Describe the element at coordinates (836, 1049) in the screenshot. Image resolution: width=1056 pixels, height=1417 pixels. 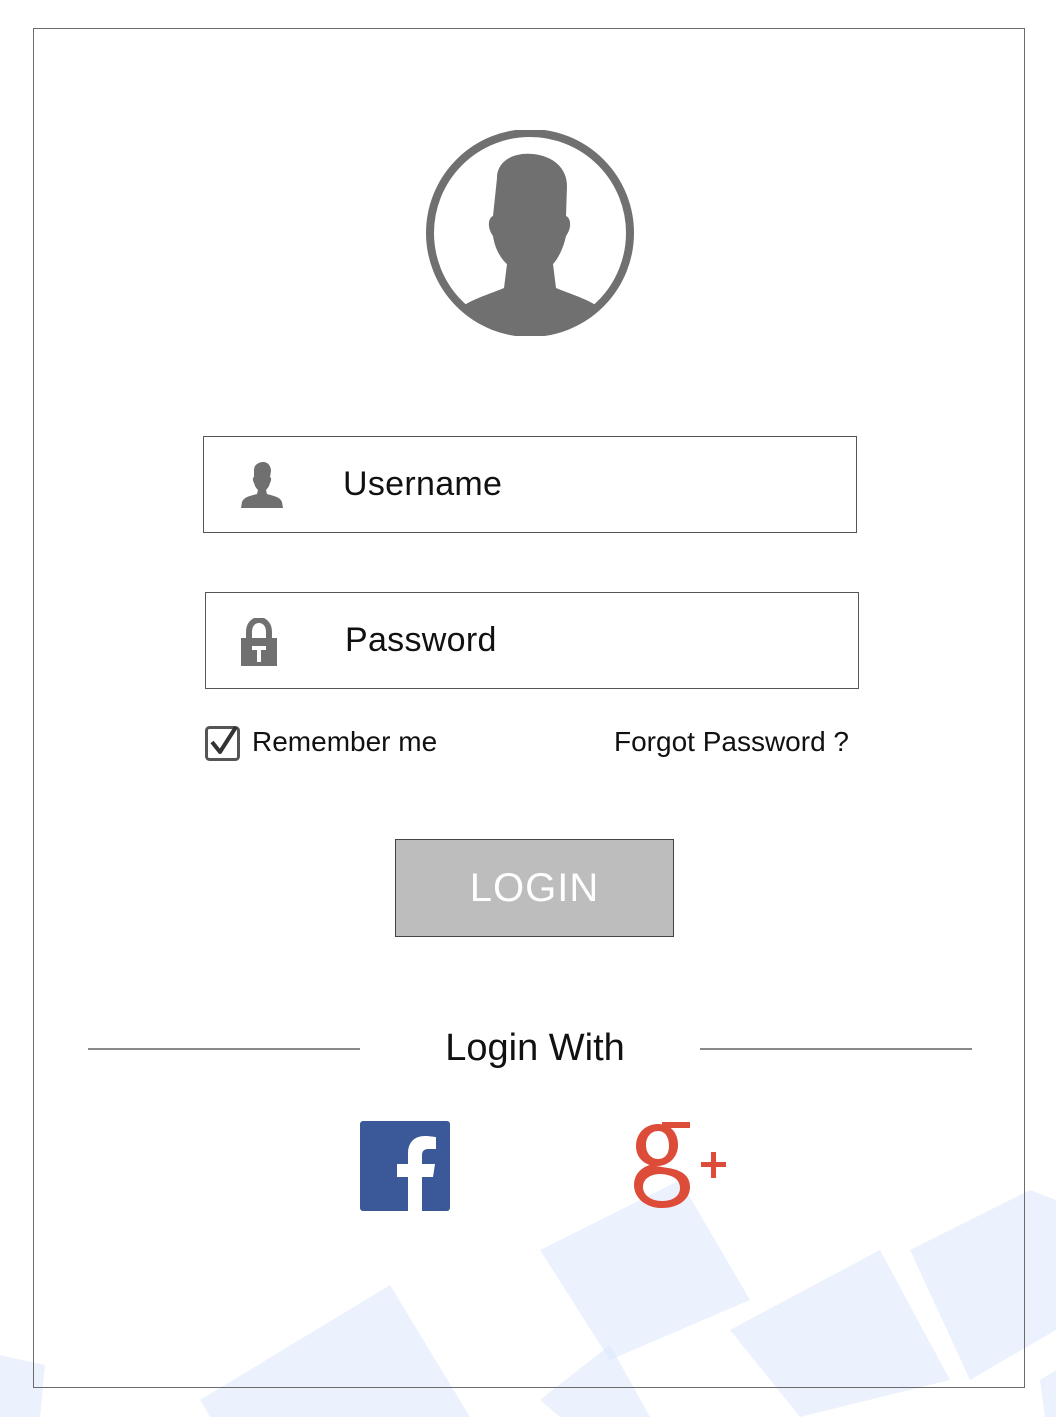
I see `divider-right` at that location.